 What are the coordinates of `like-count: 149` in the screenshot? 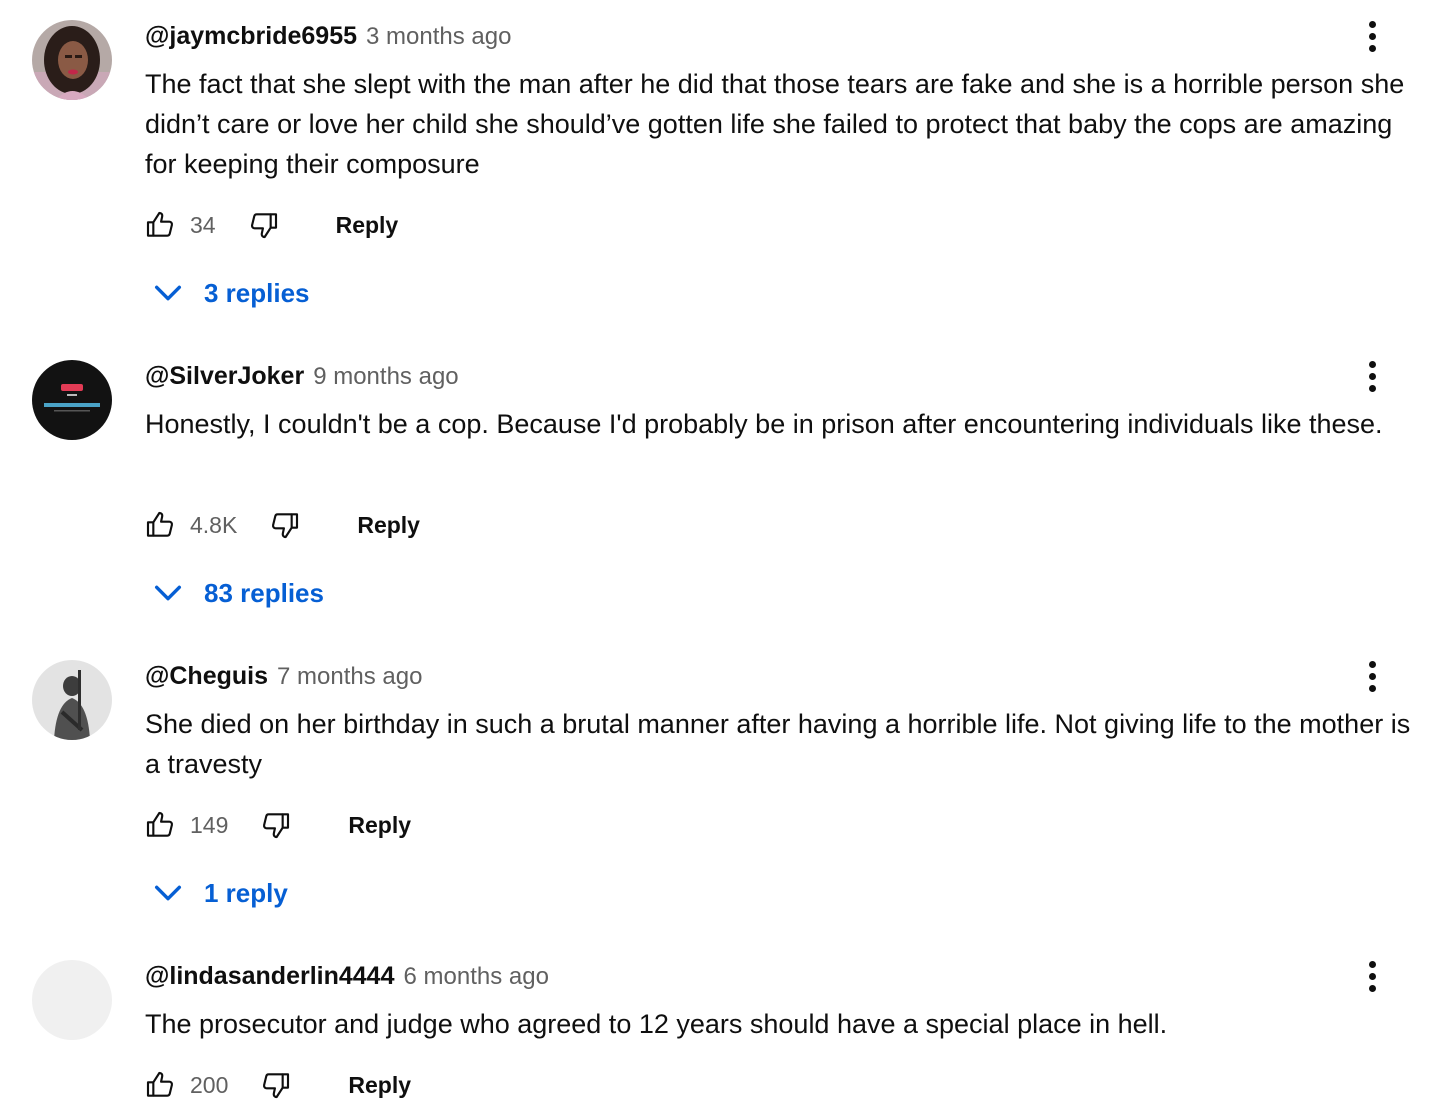 It's located at (209, 824).